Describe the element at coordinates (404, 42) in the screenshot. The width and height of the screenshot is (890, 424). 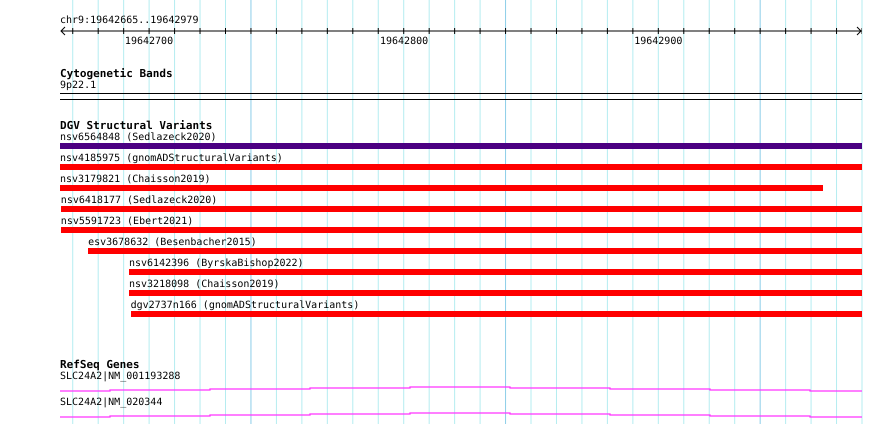
I see `scale-tick-label: 19642800` at that location.